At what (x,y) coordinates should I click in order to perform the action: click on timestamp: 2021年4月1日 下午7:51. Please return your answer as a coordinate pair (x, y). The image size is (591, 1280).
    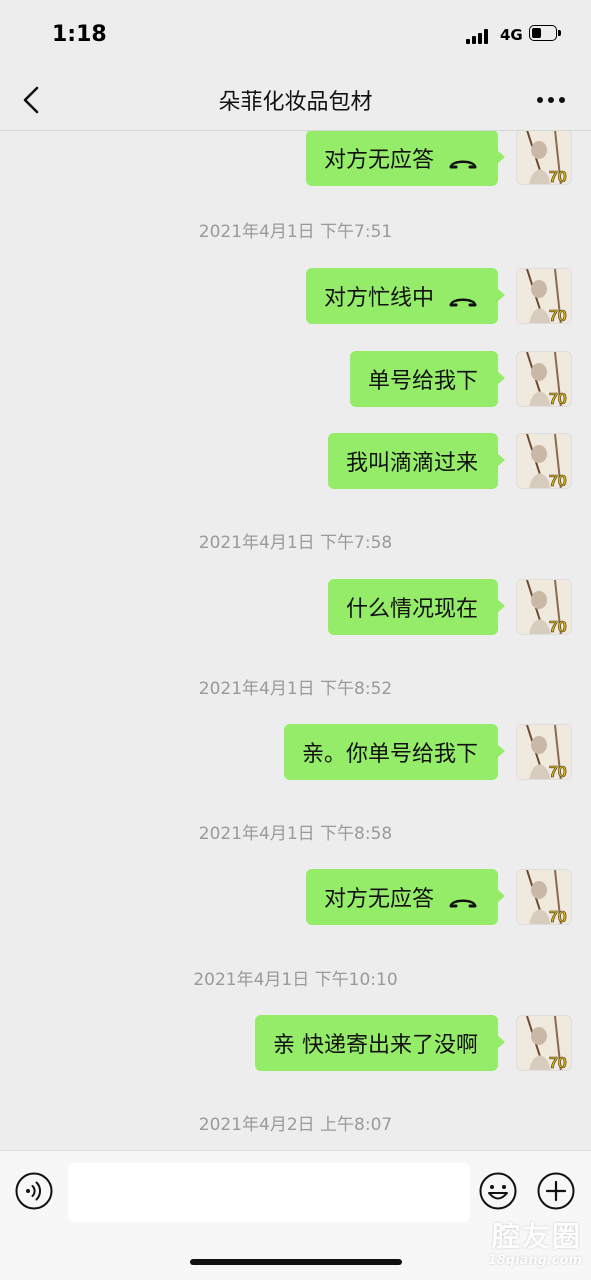
    Looking at the image, I should click on (295, 232).